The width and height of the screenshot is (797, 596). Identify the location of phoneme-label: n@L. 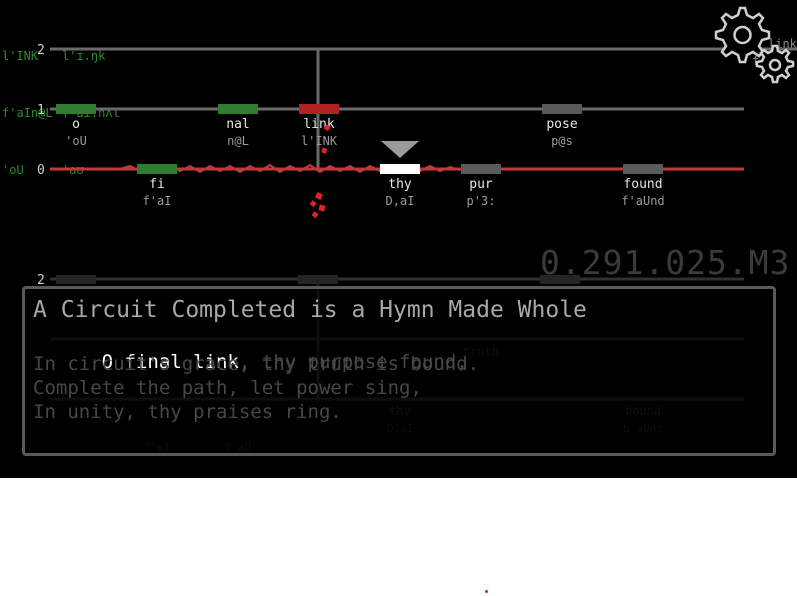
(238, 141).